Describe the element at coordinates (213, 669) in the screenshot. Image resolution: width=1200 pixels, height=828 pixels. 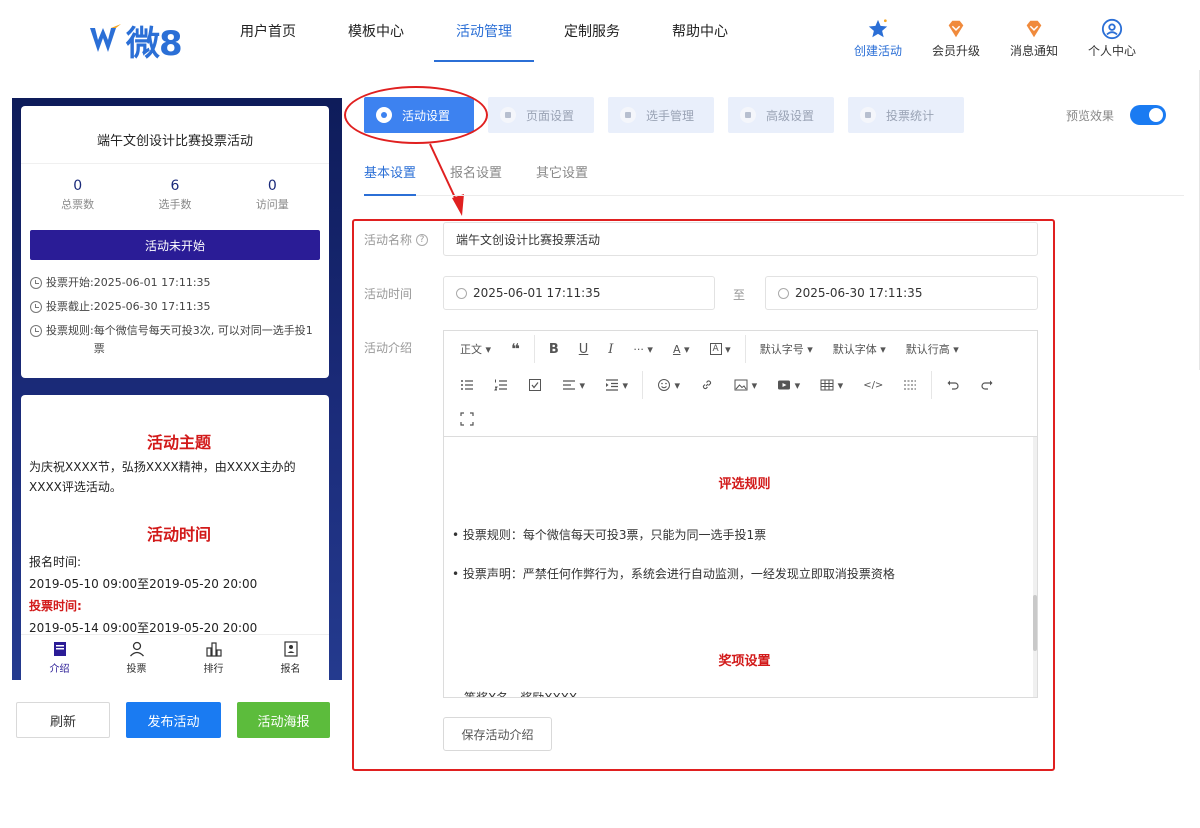
I see `tab-label: 排行` at that location.